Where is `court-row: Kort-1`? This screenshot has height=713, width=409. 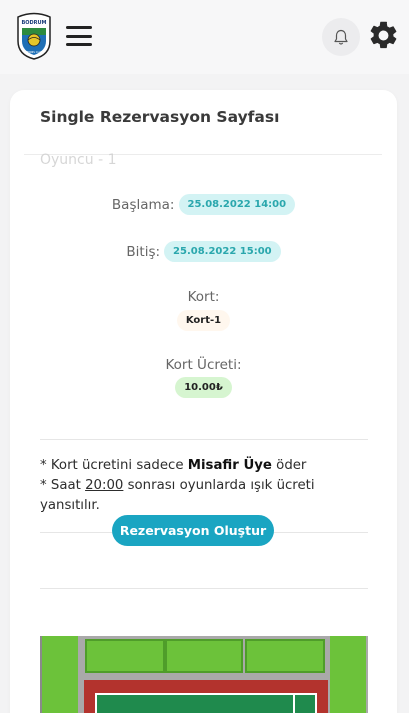 court-row: Kort-1 is located at coordinates (203, 320).